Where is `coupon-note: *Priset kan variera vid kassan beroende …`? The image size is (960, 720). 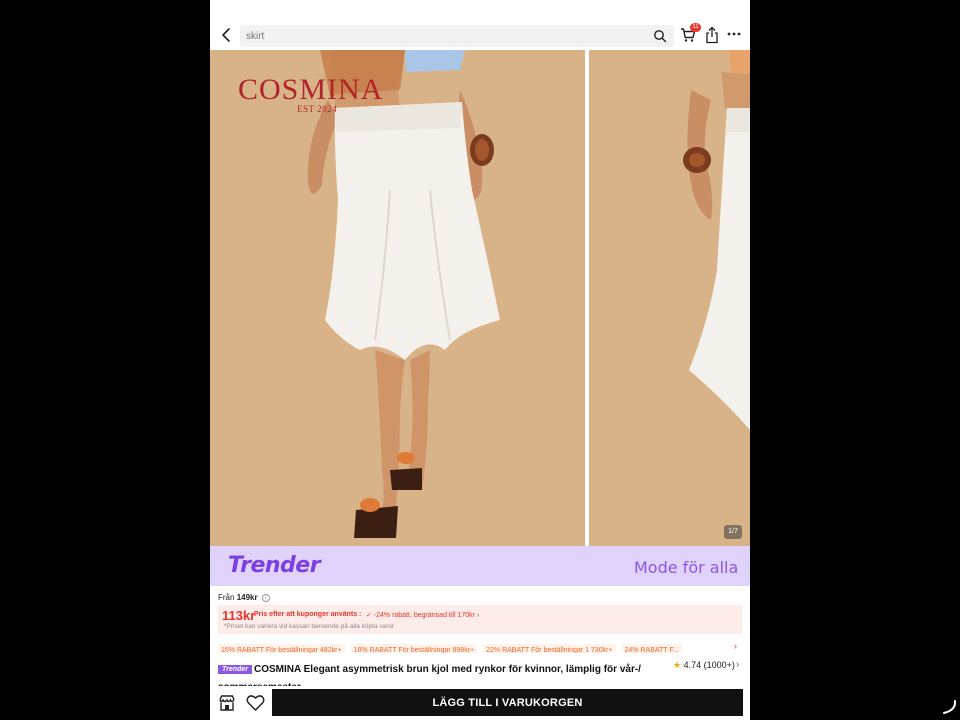 coupon-note: *Priset kan variera vid kassan beroende … is located at coordinates (309, 626).